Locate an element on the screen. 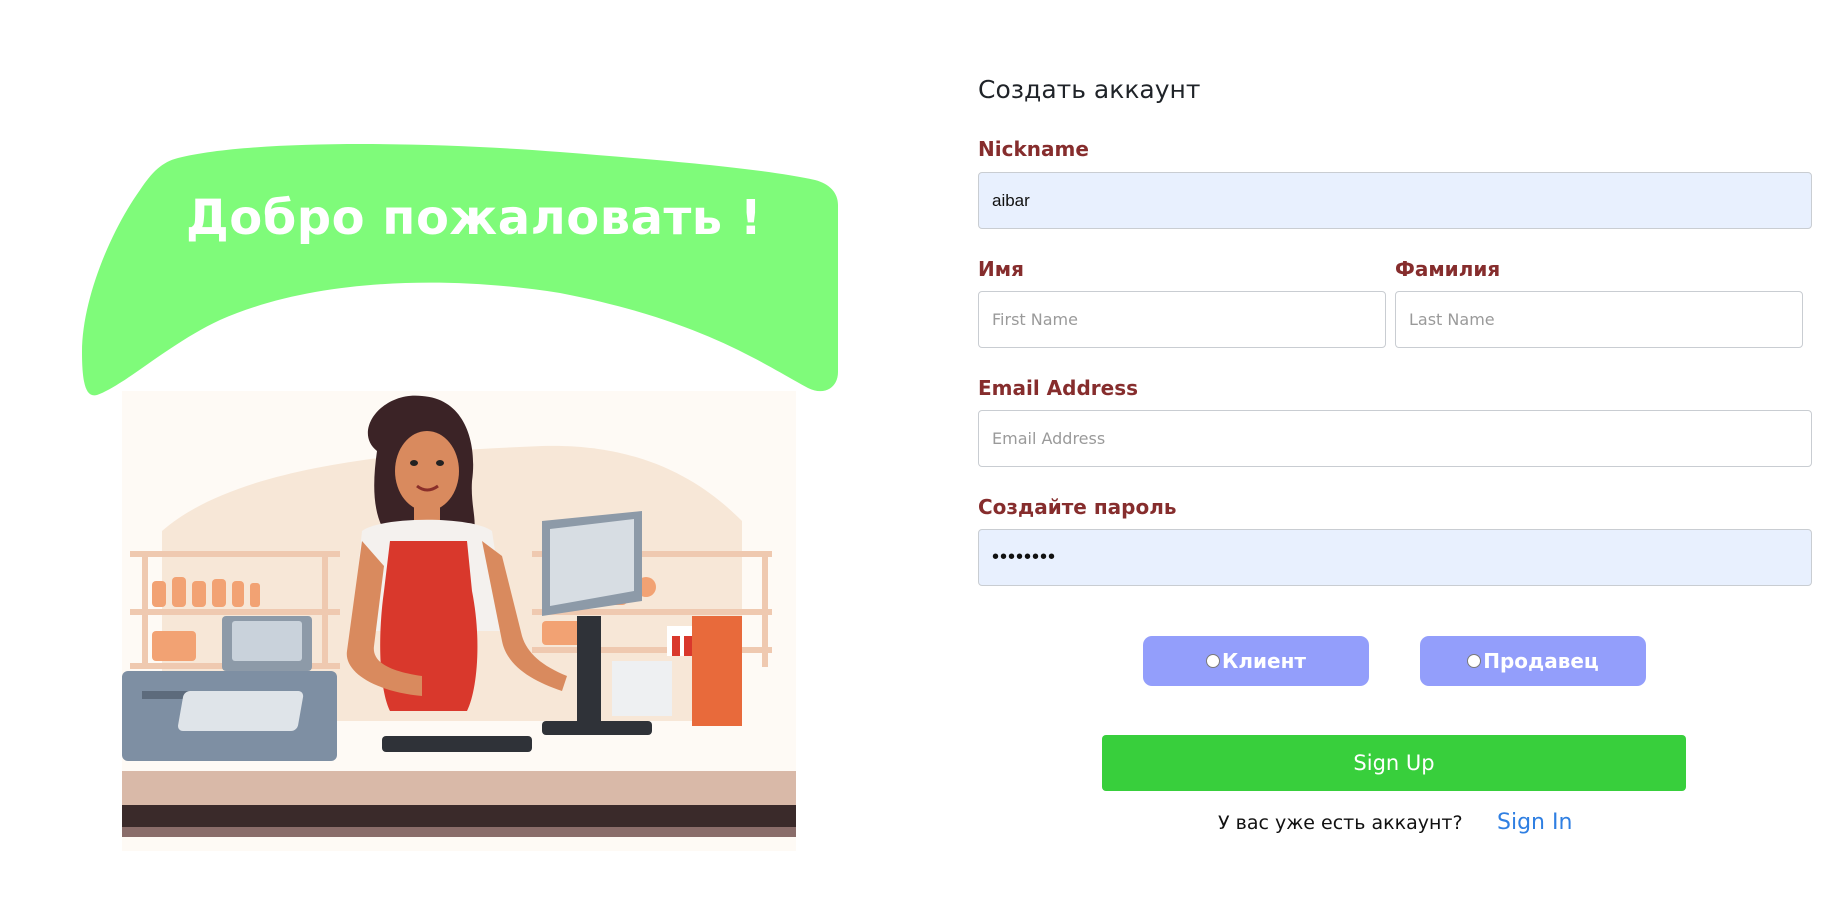 The width and height of the screenshot is (1845, 907). last-name-input is located at coordinates (1599, 319).